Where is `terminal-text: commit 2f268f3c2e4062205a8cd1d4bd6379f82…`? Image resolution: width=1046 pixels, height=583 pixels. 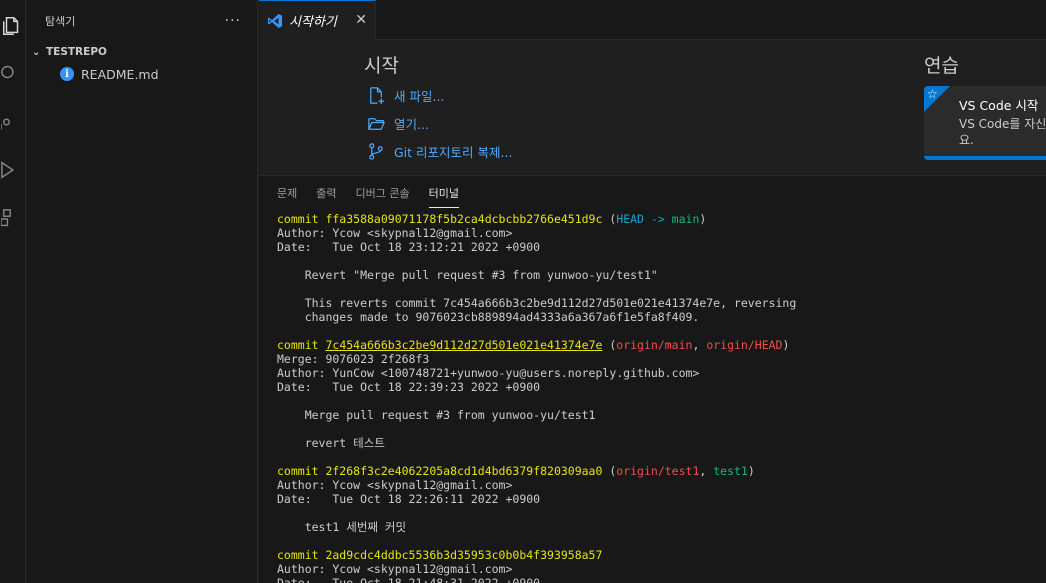 terminal-text: commit 2f268f3c2e4062205a8cd1d4bd6379f82… is located at coordinates (440, 471).